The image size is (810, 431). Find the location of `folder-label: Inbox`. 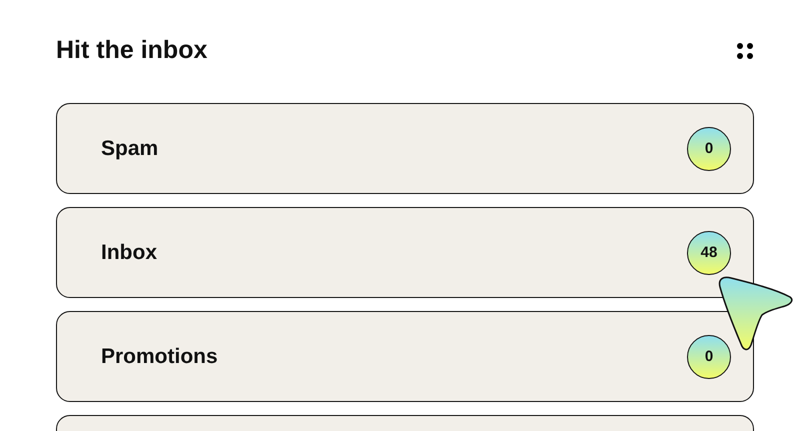

folder-label: Inbox is located at coordinates (129, 252).